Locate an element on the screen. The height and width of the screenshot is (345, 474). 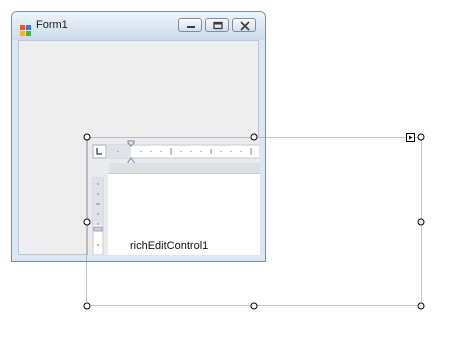
resize-handle-top is located at coordinates (254, 137).